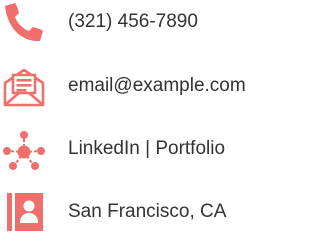 The width and height of the screenshot is (320, 243). I want to click on network-icon, so click(24, 149).